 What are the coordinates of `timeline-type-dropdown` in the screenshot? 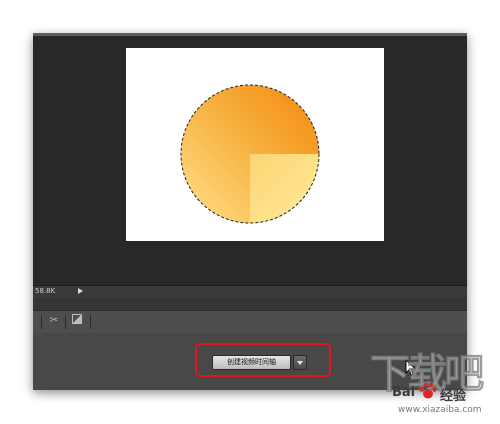 It's located at (300, 362).